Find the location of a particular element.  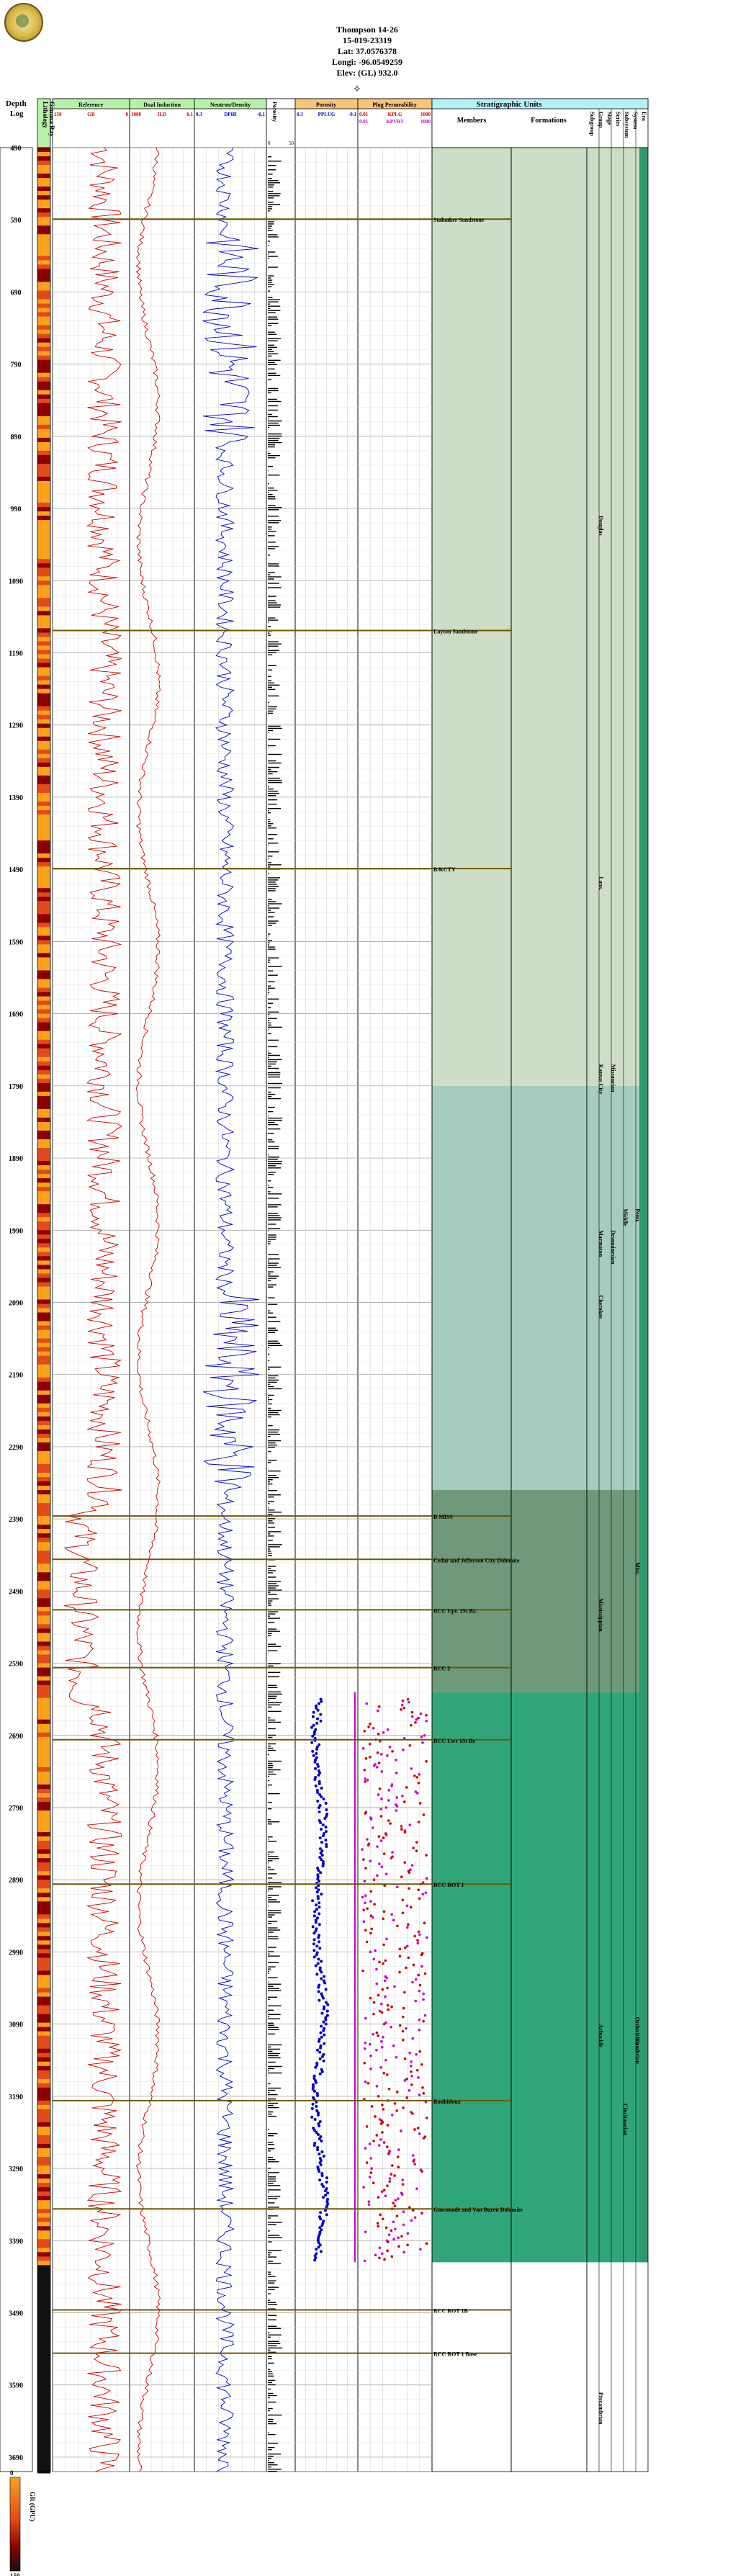

depth-label: 1590 is located at coordinates (16, 942).